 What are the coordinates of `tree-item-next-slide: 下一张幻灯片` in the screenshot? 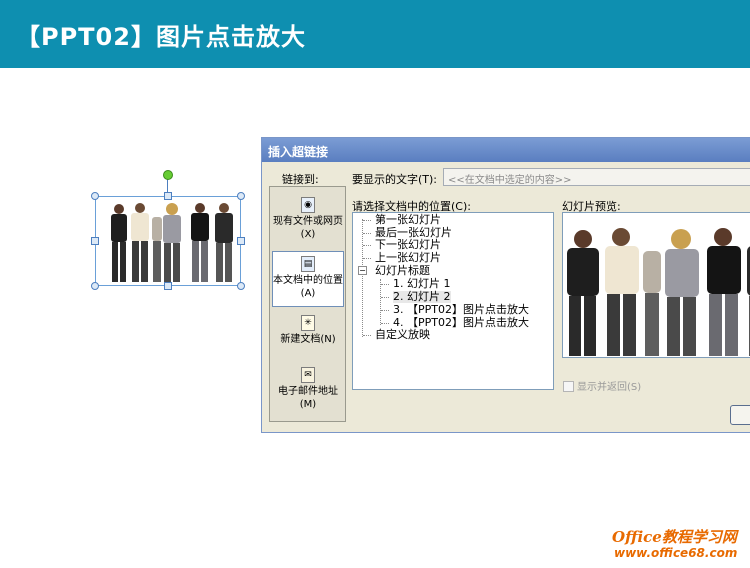 It's located at (408, 245).